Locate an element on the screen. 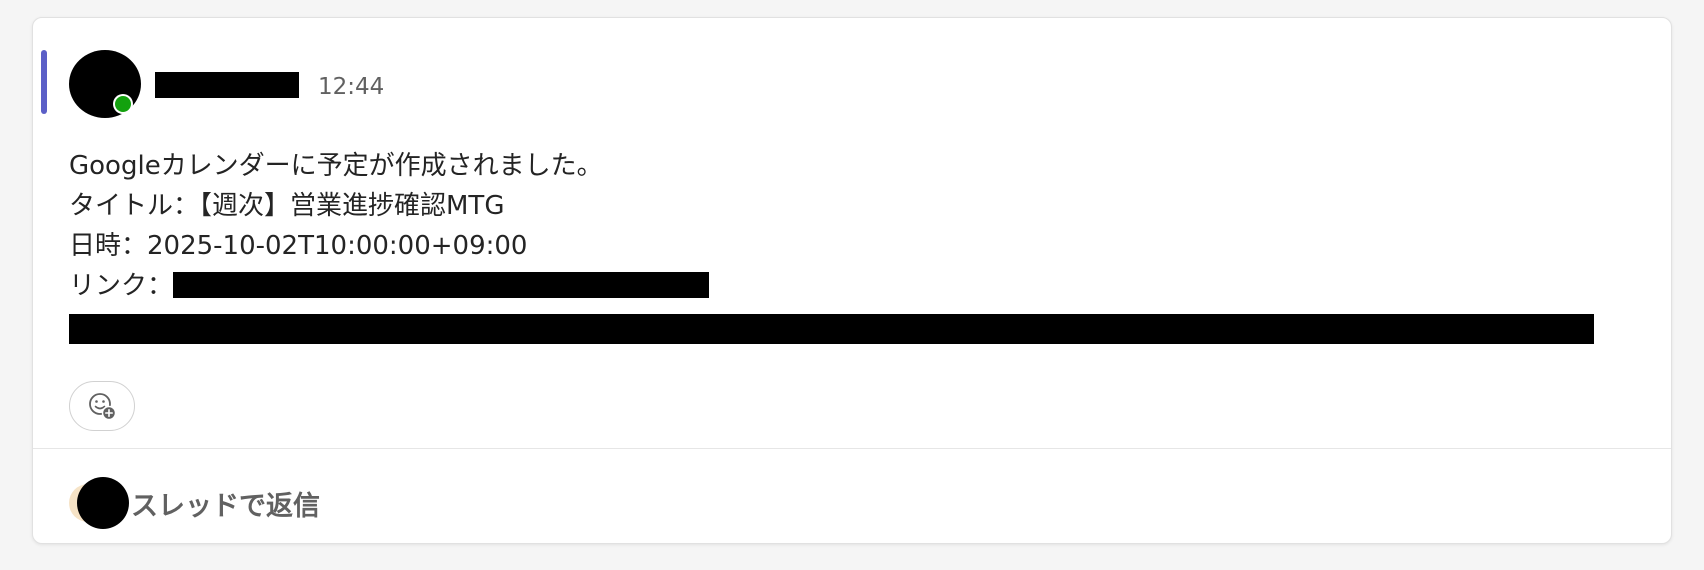 This screenshot has width=1704, height=570. add-reaction-button is located at coordinates (102, 406).